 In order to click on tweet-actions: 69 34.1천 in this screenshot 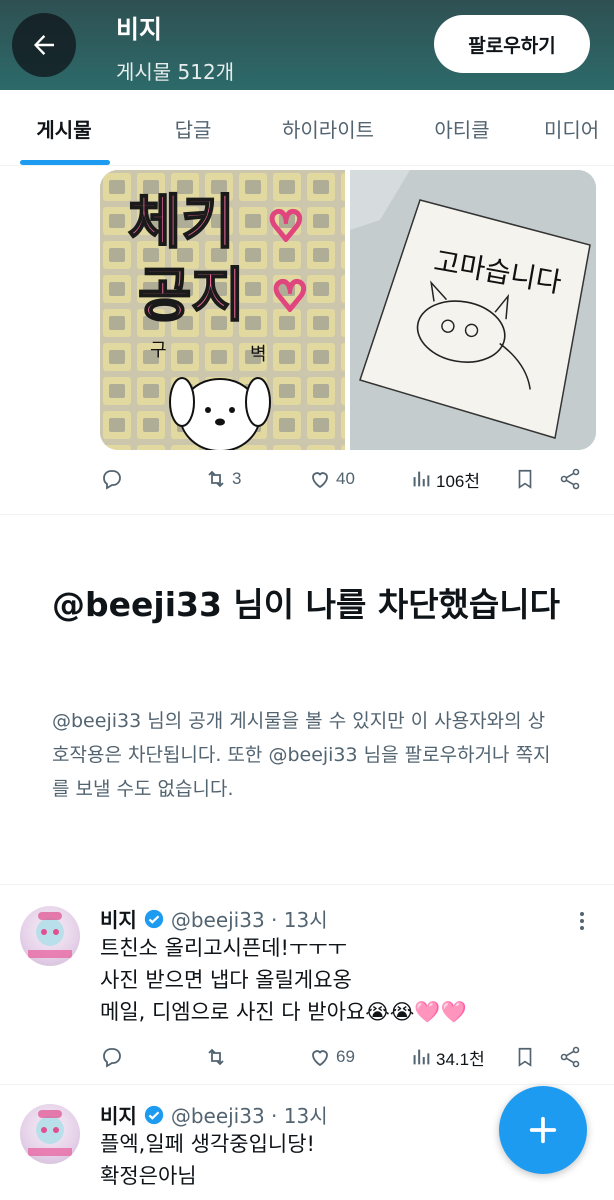, I will do `click(345, 1057)`.